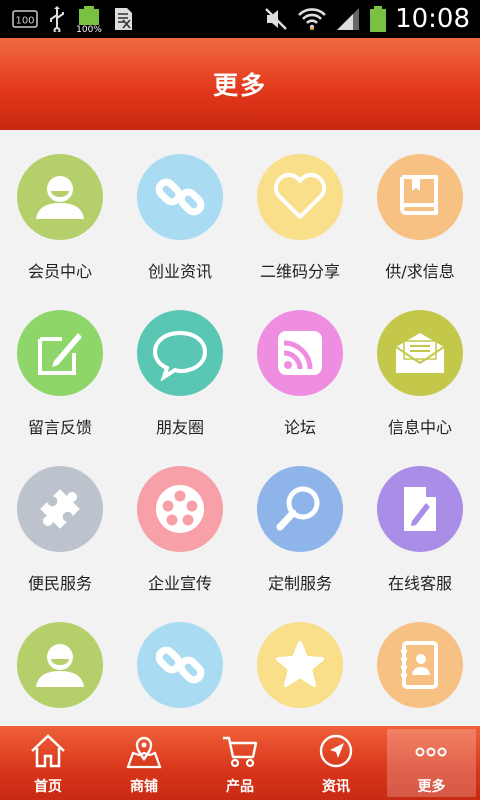  I want to click on edit-icon, so click(60, 354).